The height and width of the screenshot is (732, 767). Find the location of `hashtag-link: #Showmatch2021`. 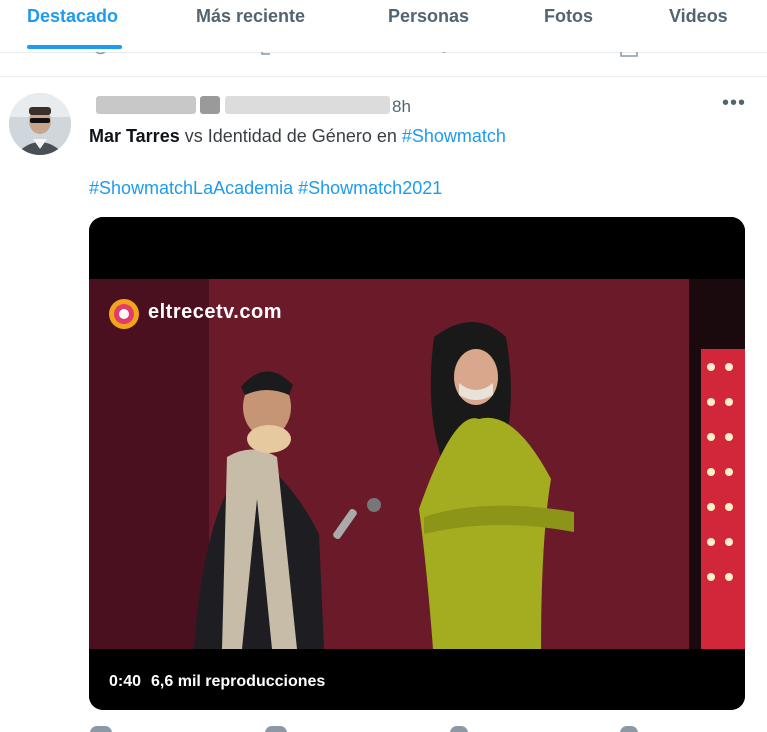

hashtag-link: #Showmatch2021 is located at coordinates (370, 188).